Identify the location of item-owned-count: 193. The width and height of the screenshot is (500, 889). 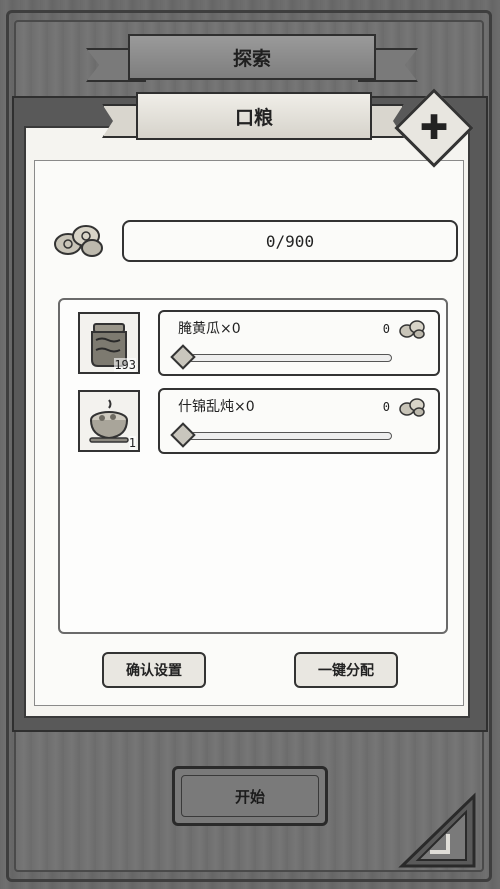
(125, 365).